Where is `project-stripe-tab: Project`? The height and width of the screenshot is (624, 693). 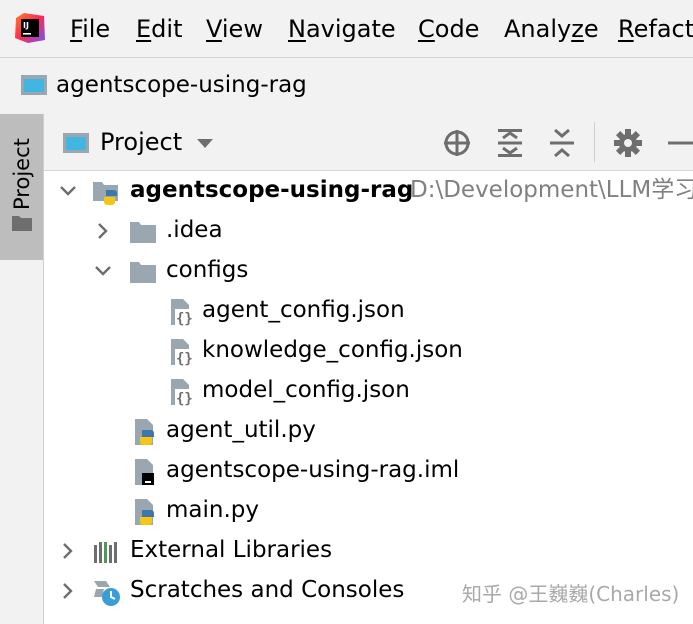
project-stripe-tab: Project is located at coordinates (21, 187).